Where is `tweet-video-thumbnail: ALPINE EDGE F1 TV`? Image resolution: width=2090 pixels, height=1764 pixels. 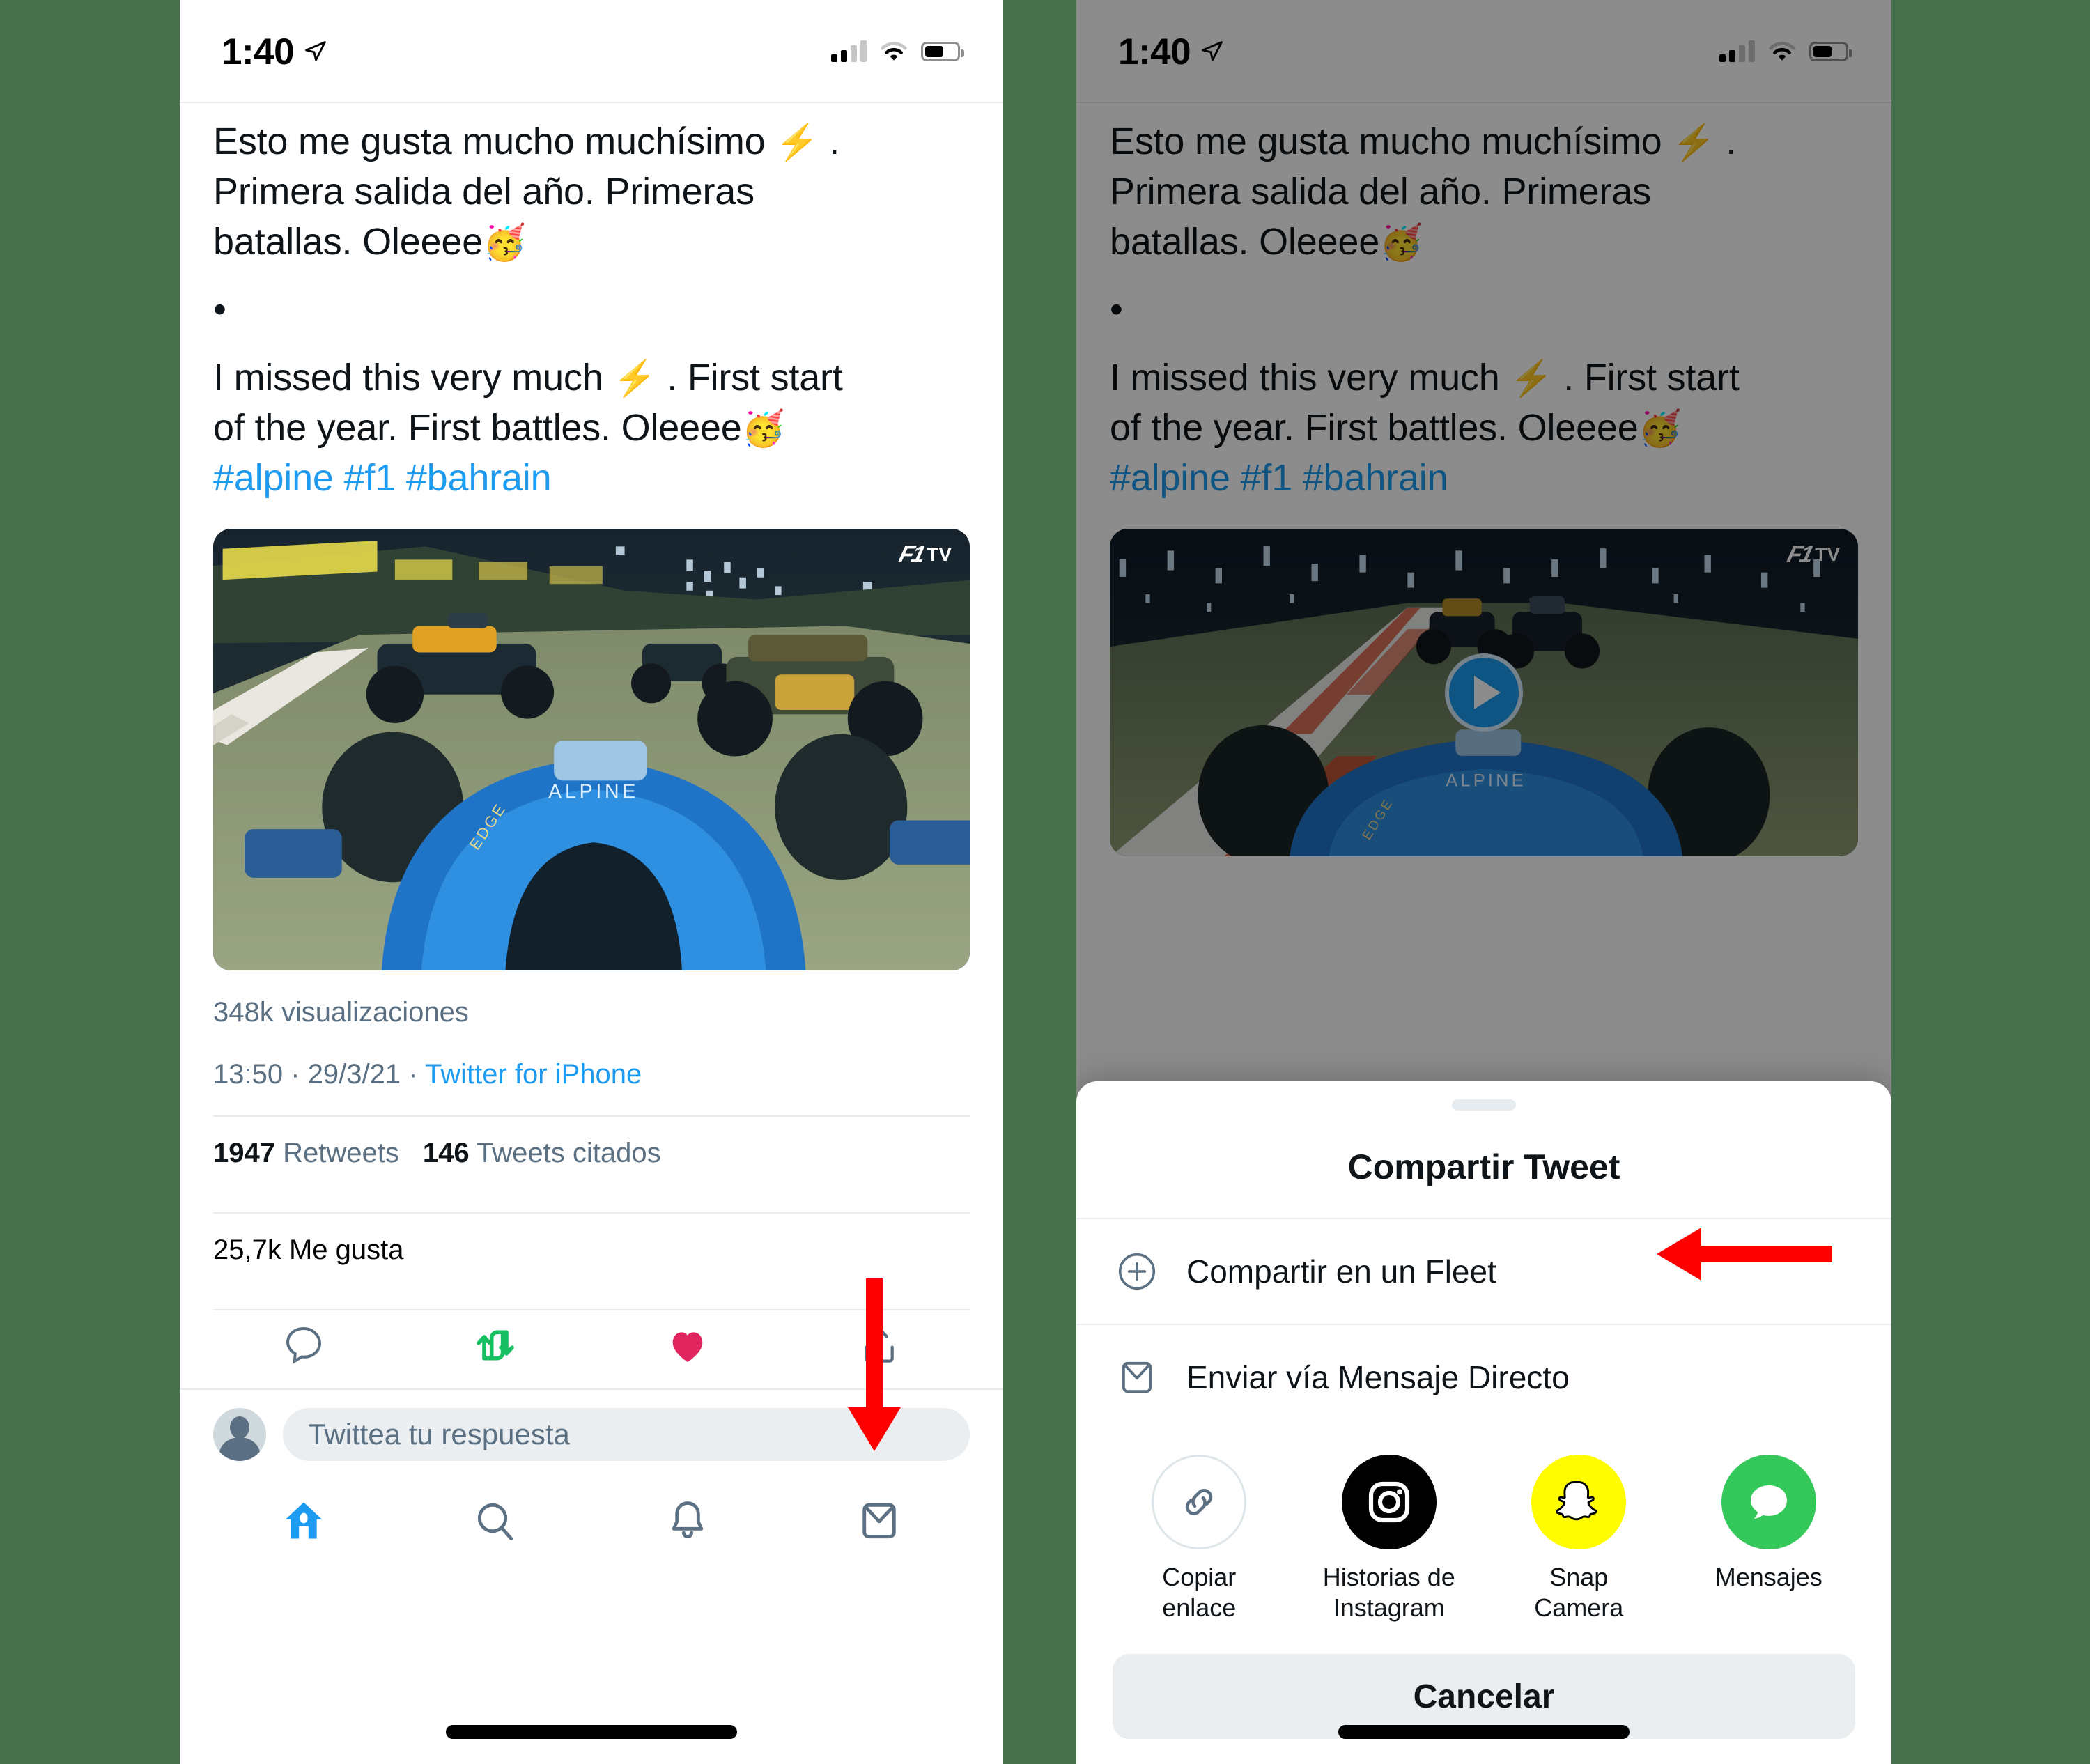 tweet-video-thumbnail: ALPINE EDGE F1 TV is located at coordinates (591, 749).